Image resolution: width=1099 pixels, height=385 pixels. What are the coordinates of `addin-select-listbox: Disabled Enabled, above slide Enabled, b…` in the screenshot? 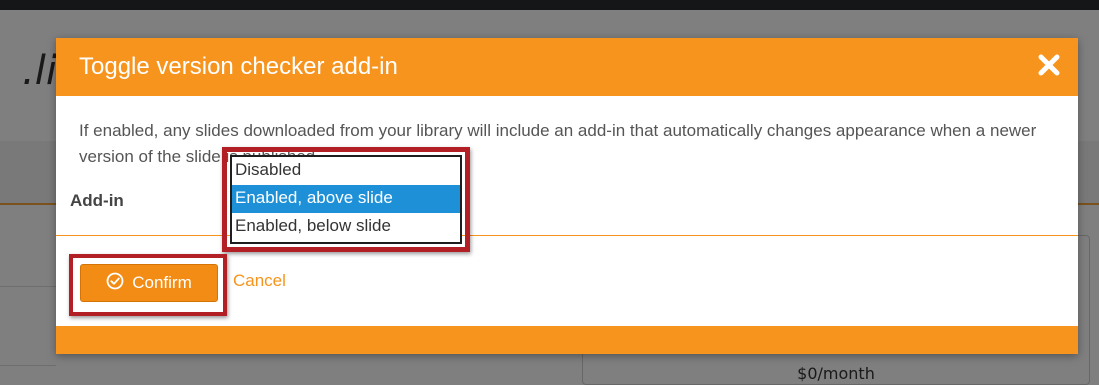 It's located at (346, 199).